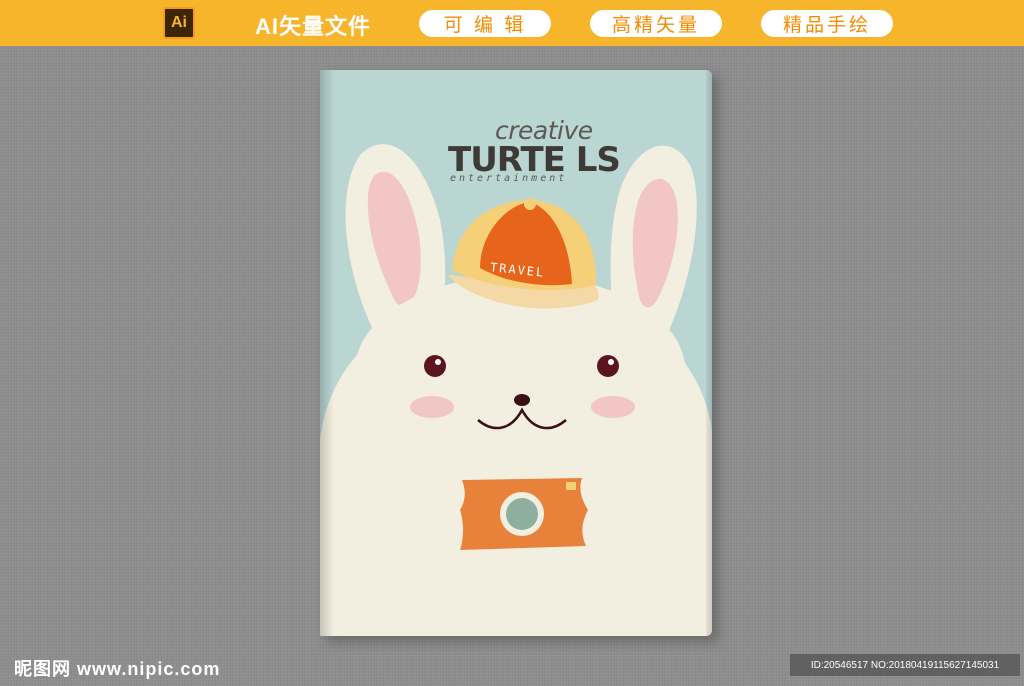 The image size is (1024, 686). I want to click on hat-button, so click(530, 204).